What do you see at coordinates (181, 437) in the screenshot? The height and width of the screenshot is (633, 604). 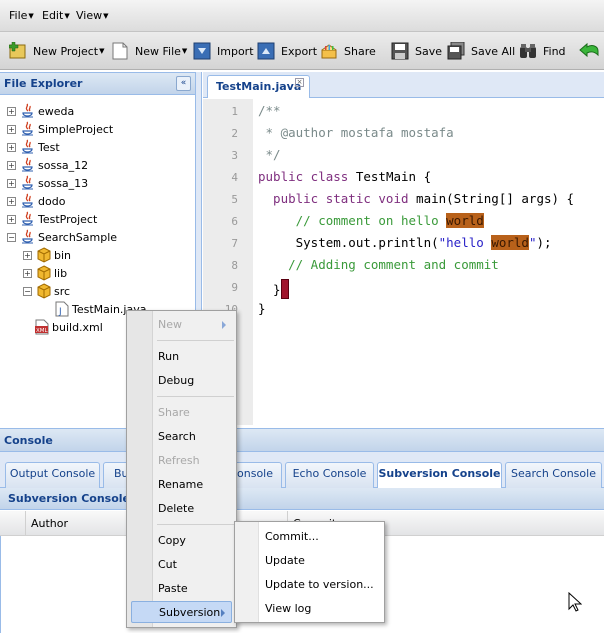 I see `menu-item-search: Search` at bounding box center [181, 437].